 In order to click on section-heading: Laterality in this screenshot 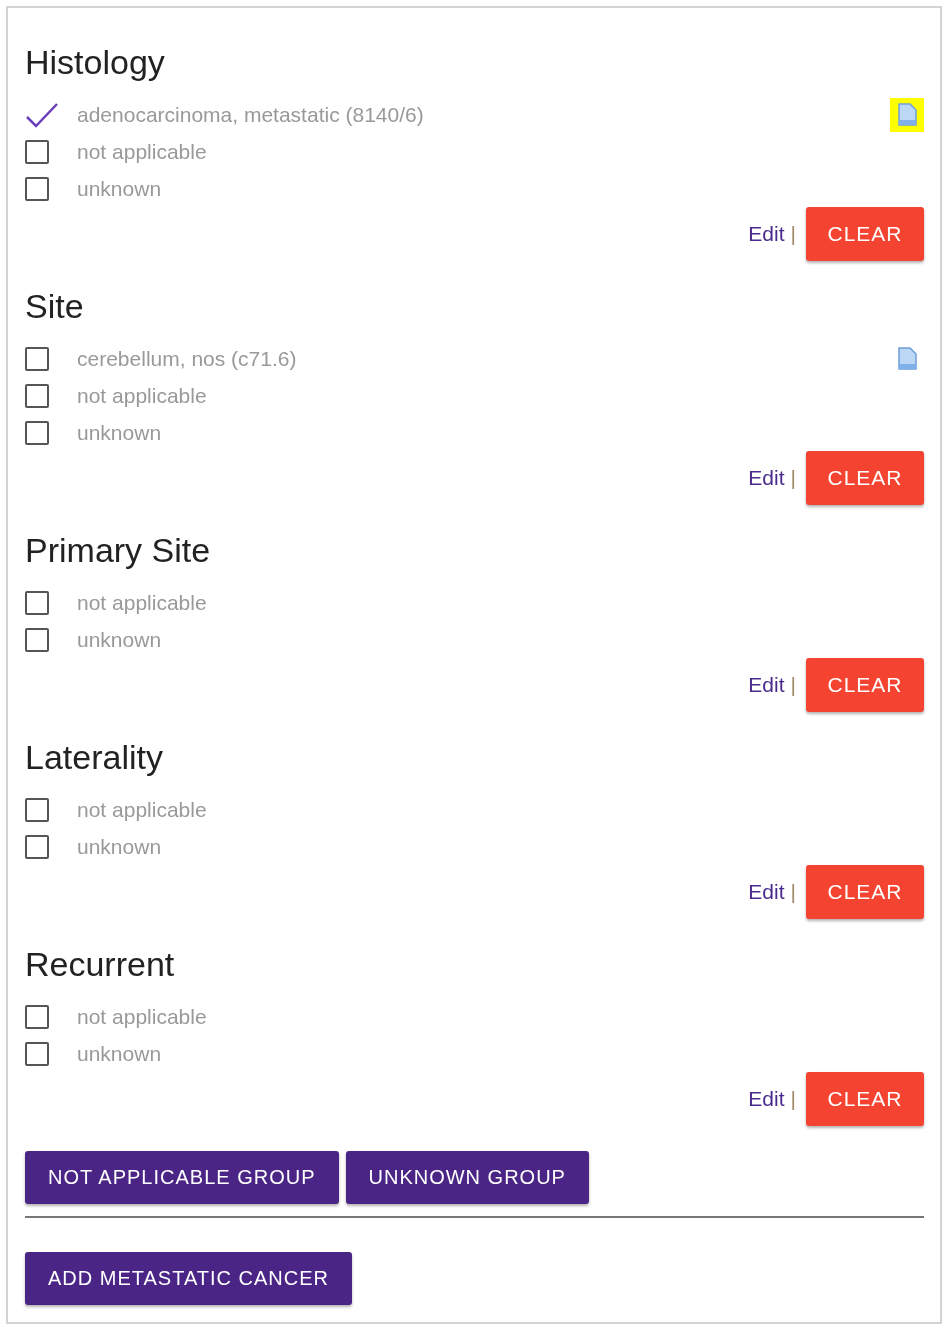, I will do `click(94, 757)`.